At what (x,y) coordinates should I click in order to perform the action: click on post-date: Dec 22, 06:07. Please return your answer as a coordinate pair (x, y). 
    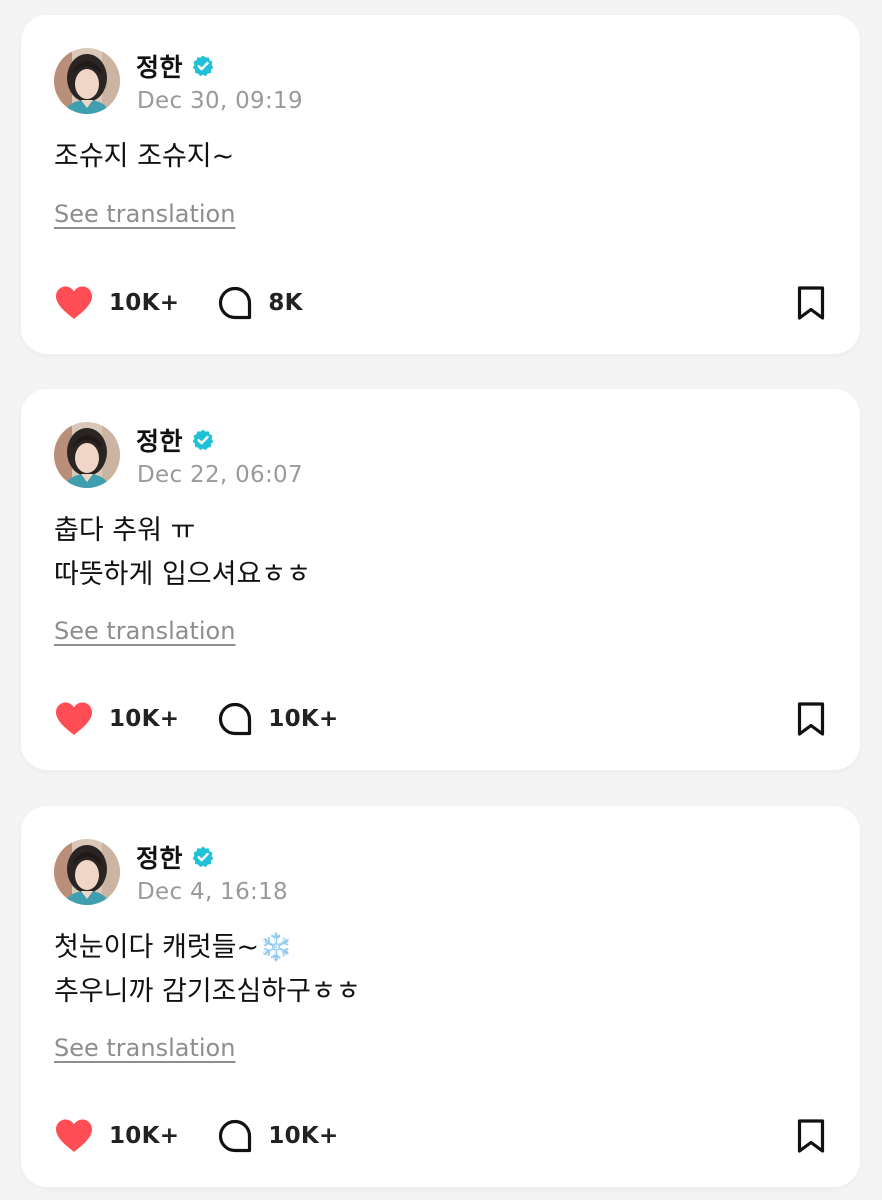
    Looking at the image, I should click on (220, 475).